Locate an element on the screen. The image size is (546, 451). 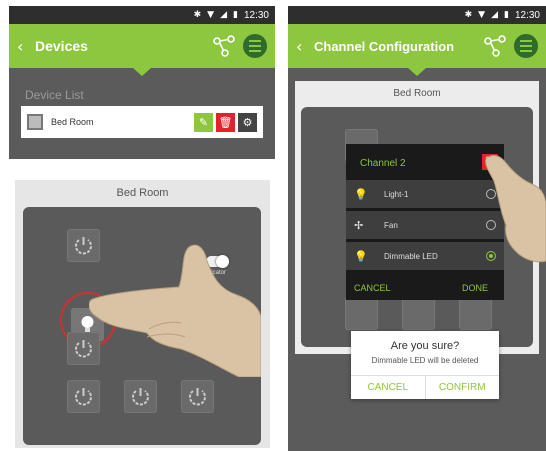
delete-button: 🗑 is located at coordinates (225, 122).